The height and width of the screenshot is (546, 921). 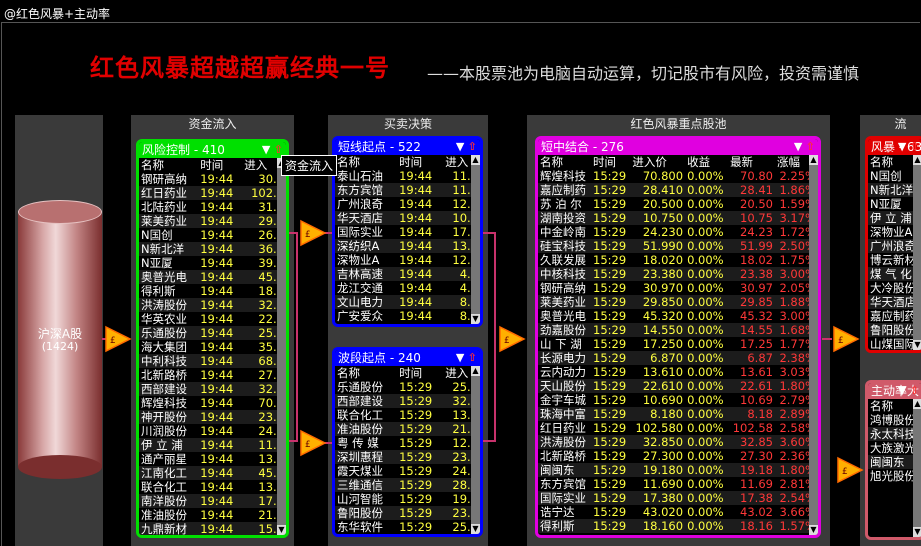 I want to click on table-row: N亚厦 19:44 39.3, so click(x=212, y=263).